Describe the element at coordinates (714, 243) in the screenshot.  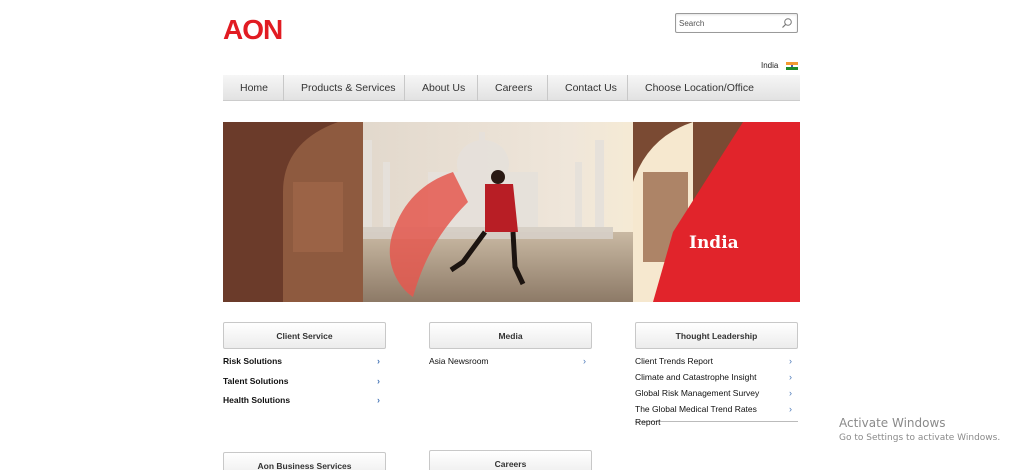
I see `hero-title: India` at that location.